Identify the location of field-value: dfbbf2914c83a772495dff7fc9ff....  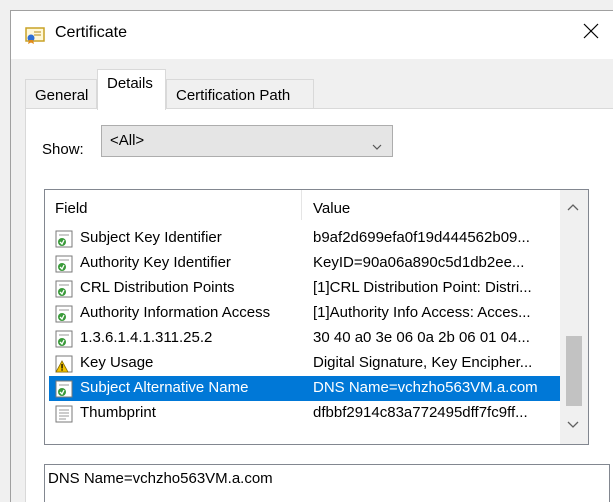
(420, 412).